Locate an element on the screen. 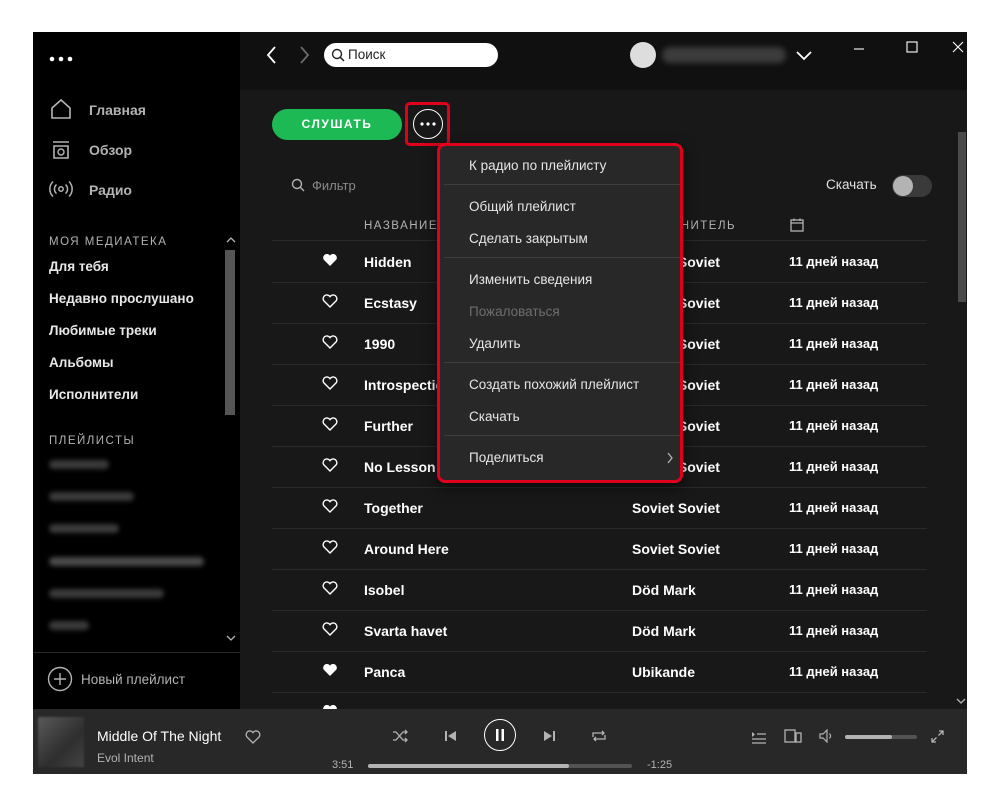 The width and height of the screenshot is (999, 807). volume-slider is located at coordinates (881, 737).